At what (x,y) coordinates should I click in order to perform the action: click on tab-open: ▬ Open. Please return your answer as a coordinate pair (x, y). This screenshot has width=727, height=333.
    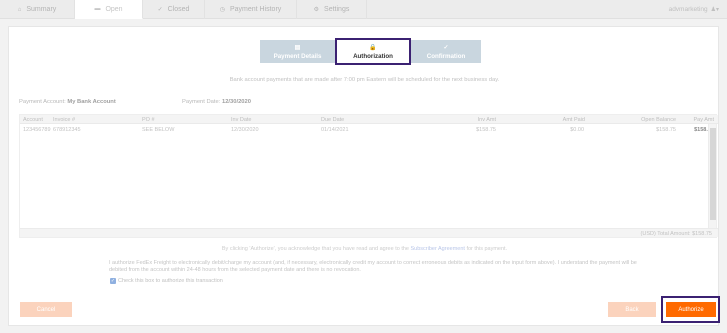
    Looking at the image, I should click on (109, 9).